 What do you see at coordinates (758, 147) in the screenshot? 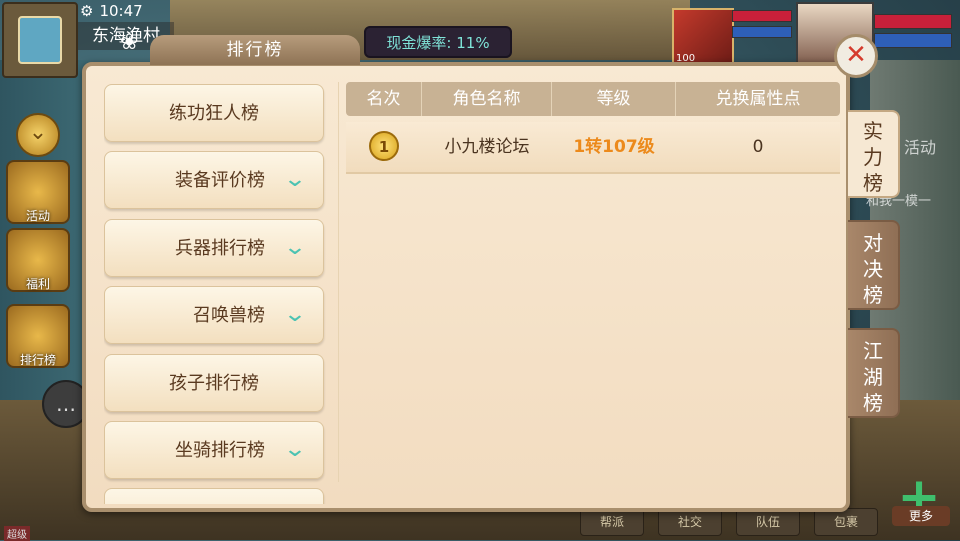
I see `points-cell: 0` at bounding box center [758, 147].